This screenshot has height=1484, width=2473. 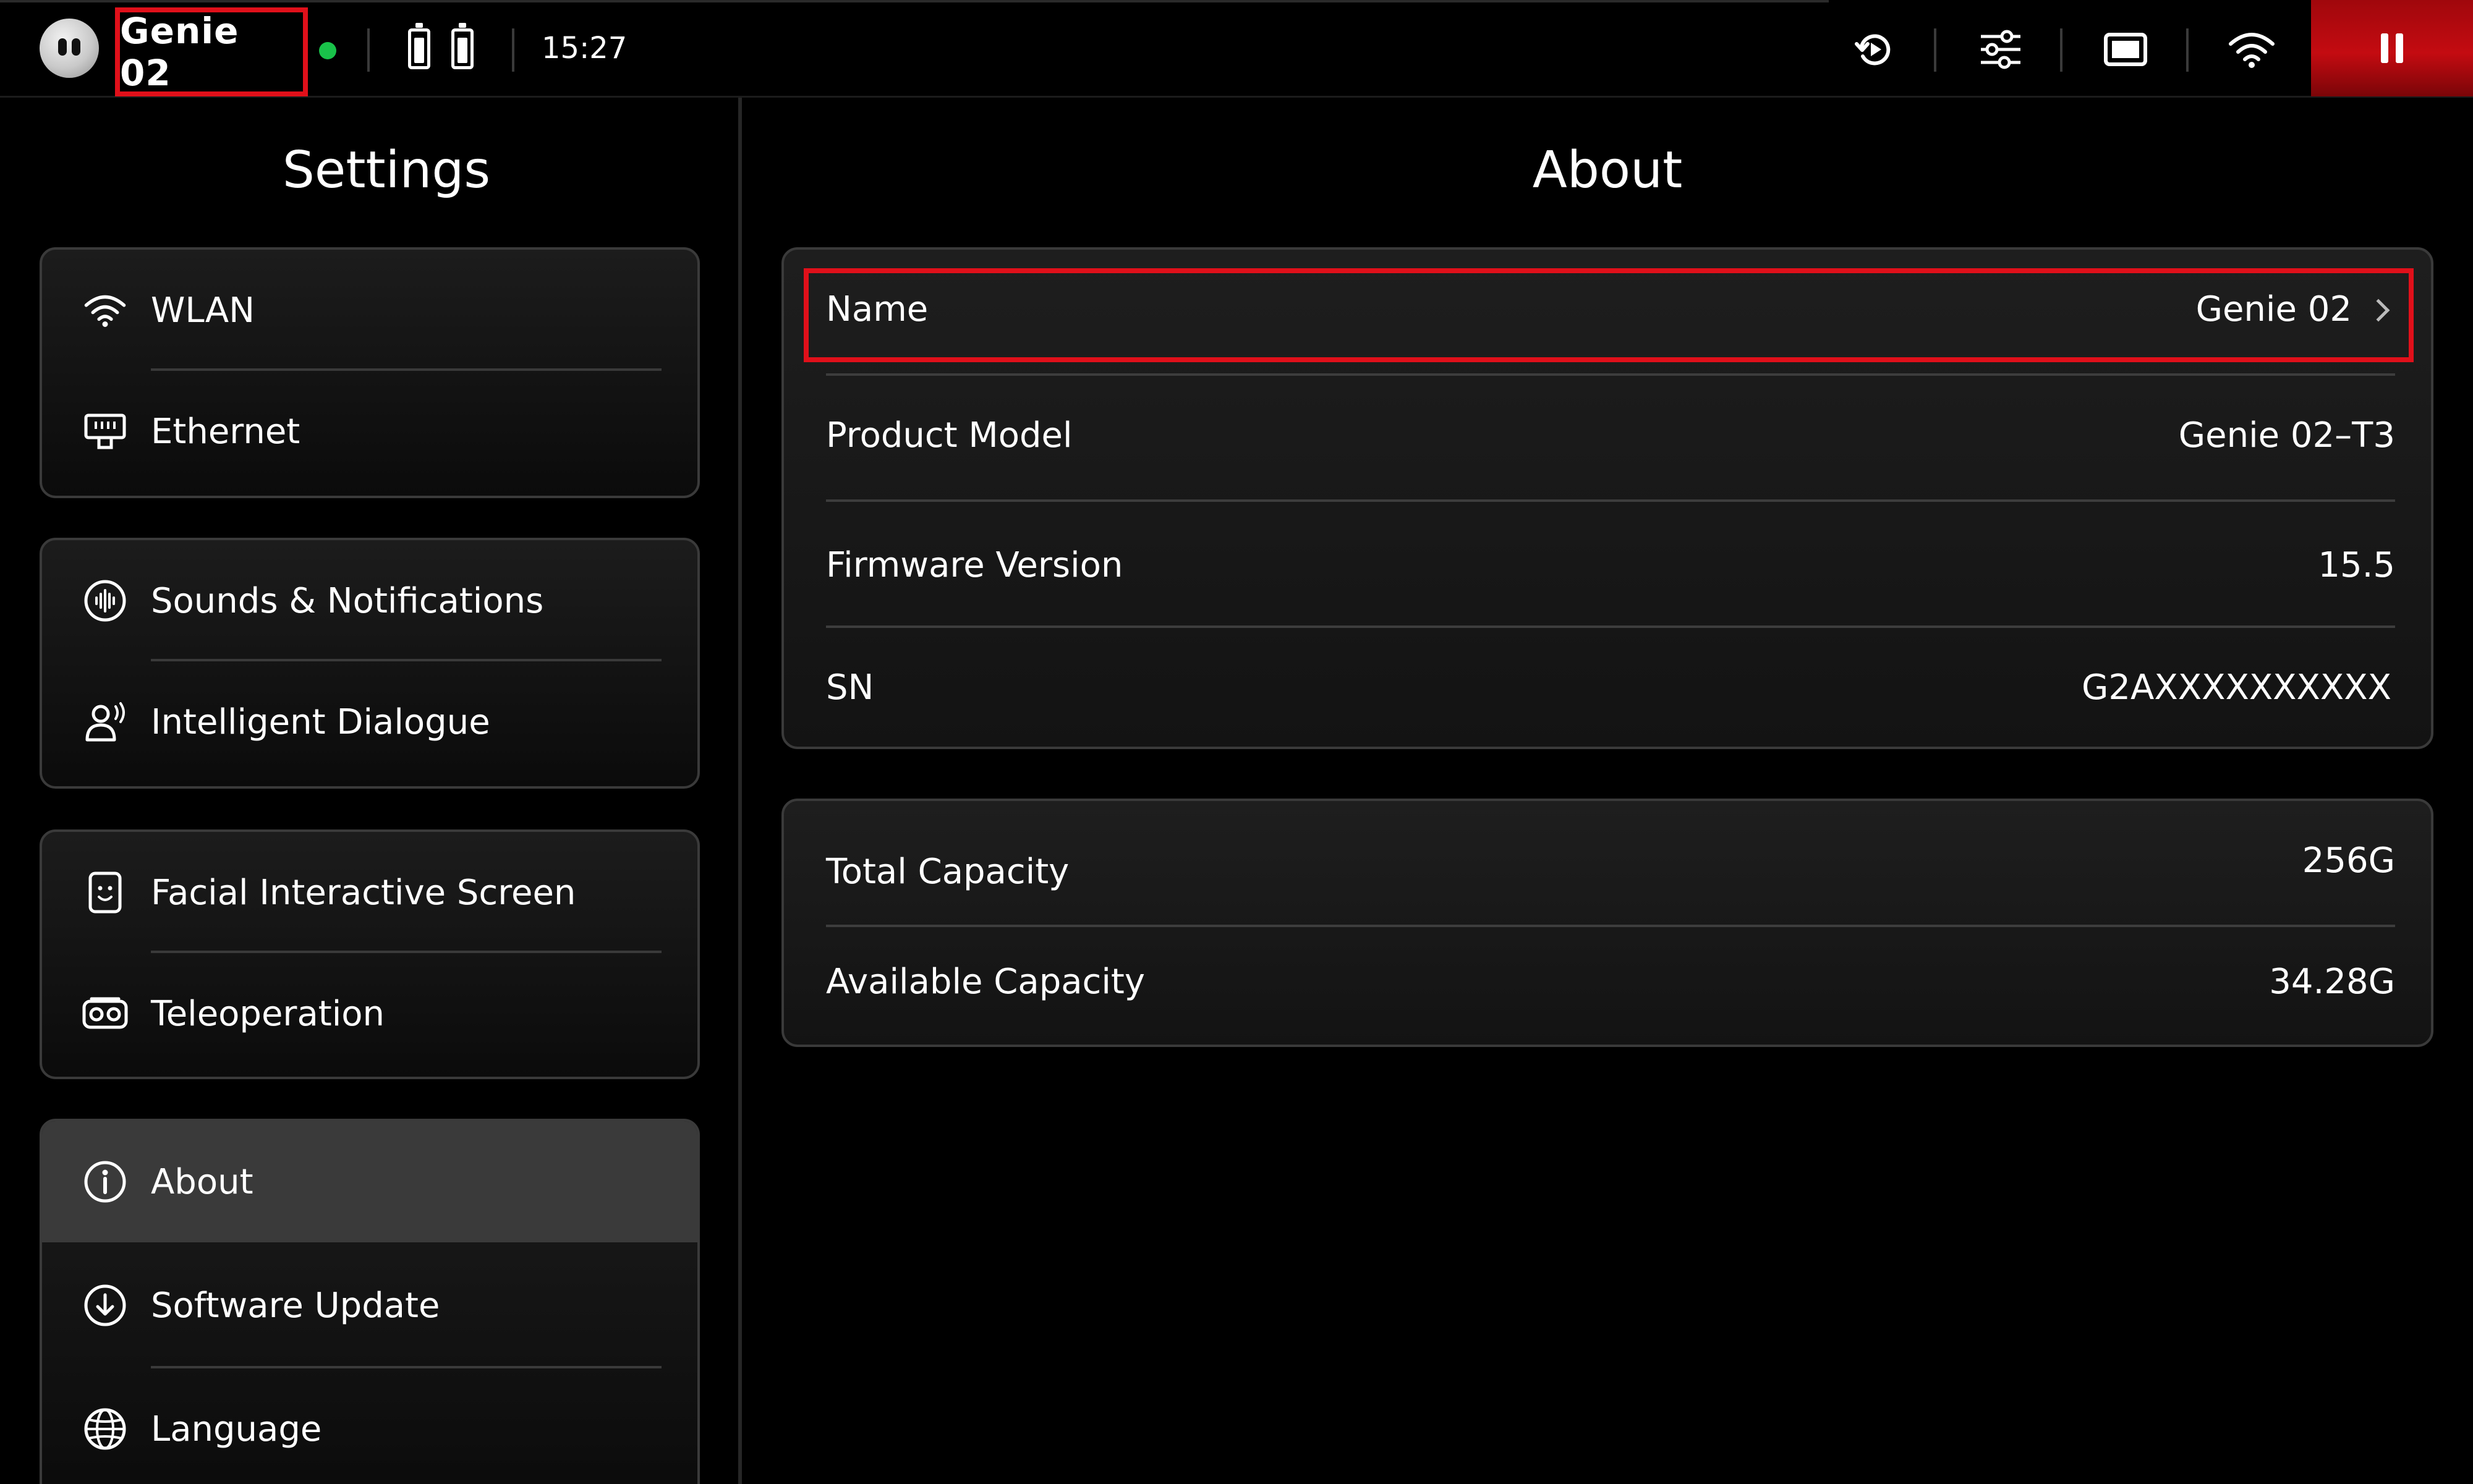 I want to click on name-row-highlight, so click(x=1609, y=315).